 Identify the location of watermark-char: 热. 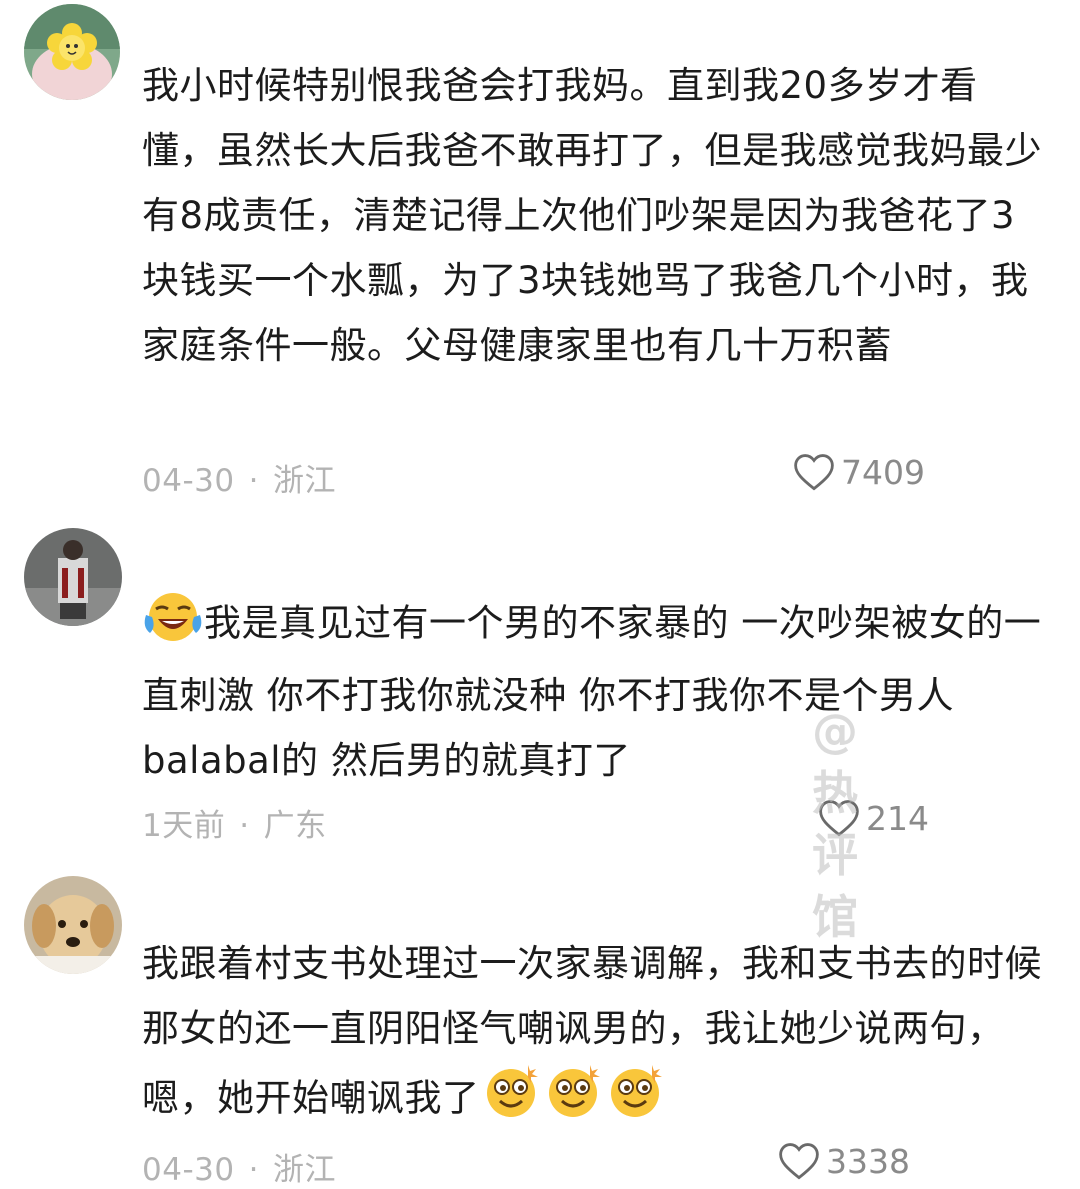
(835, 793).